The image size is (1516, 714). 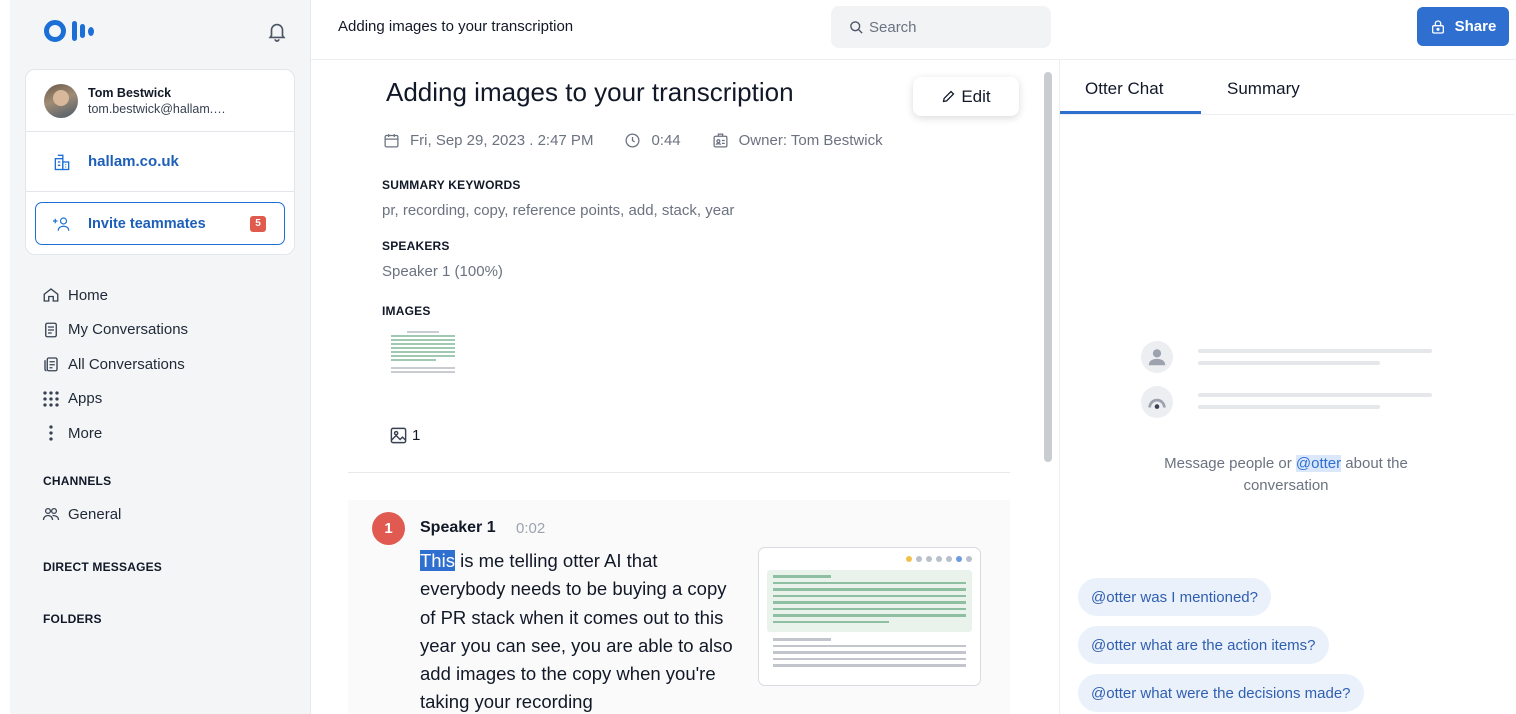 What do you see at coordinates (51, 433) in the screenshot?
I see `more-vertical-icon` at bounding box center [51, 433].